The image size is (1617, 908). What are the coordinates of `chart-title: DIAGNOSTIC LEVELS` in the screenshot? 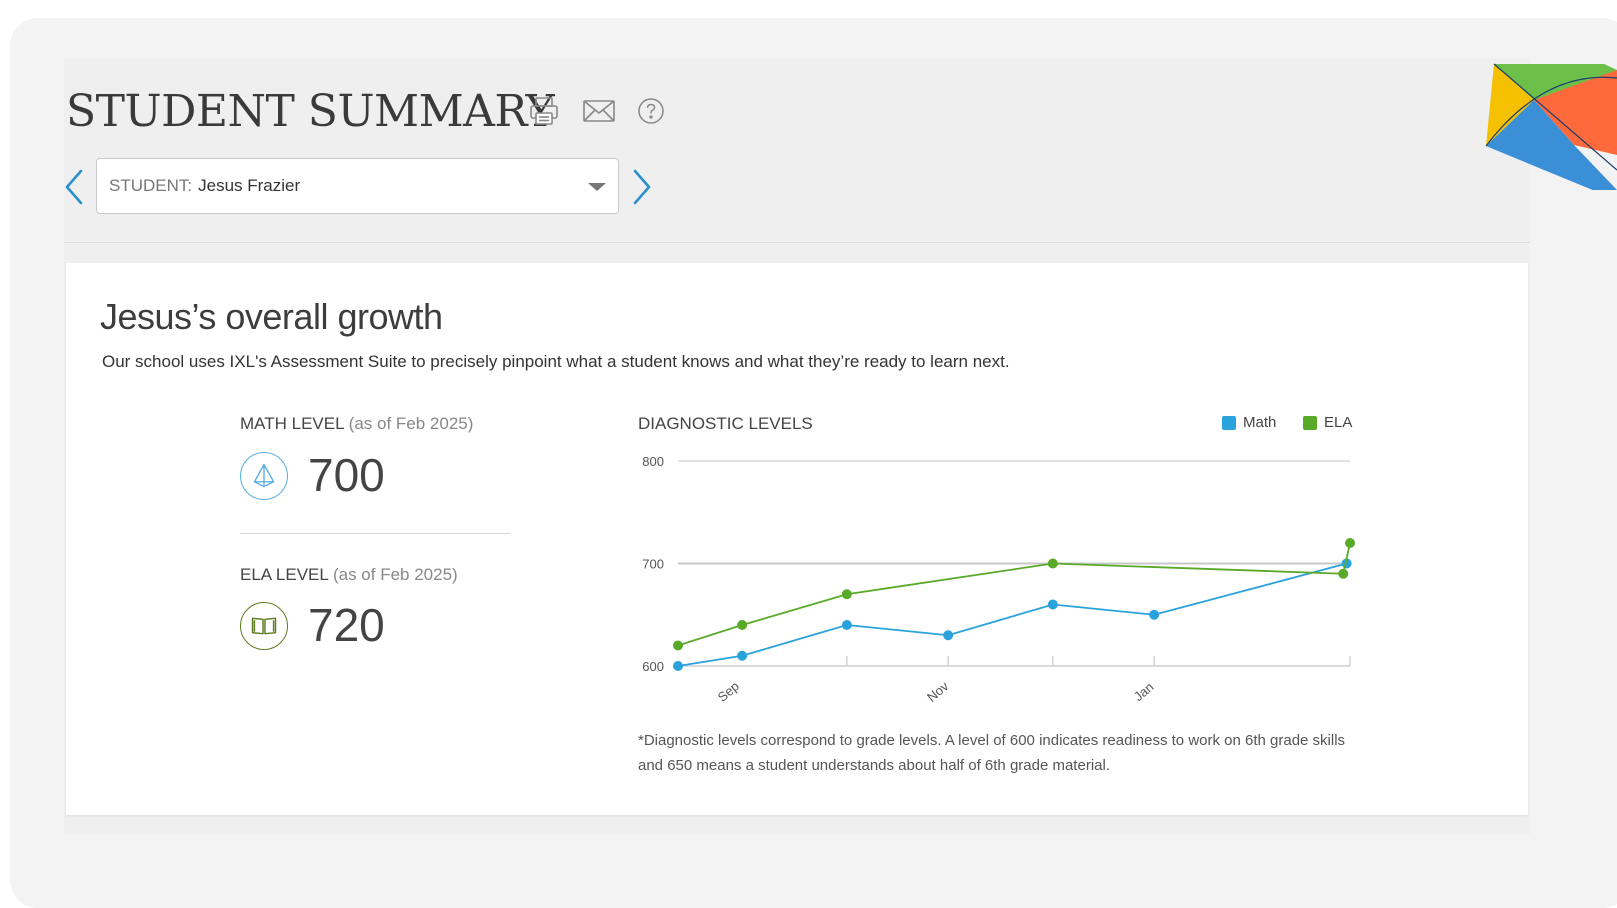 It's located at (725, 423).